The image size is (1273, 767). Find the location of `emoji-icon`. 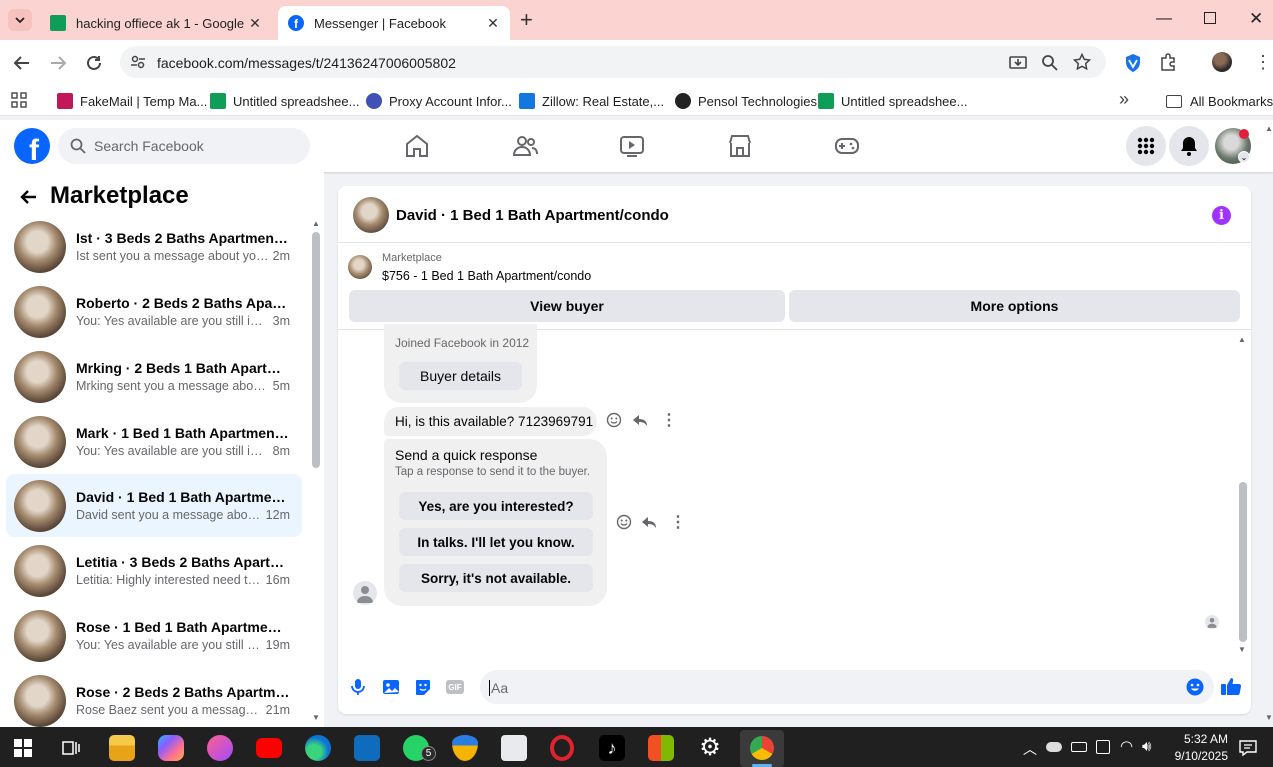

emoji-icon is located at coordinates (1195, 687).